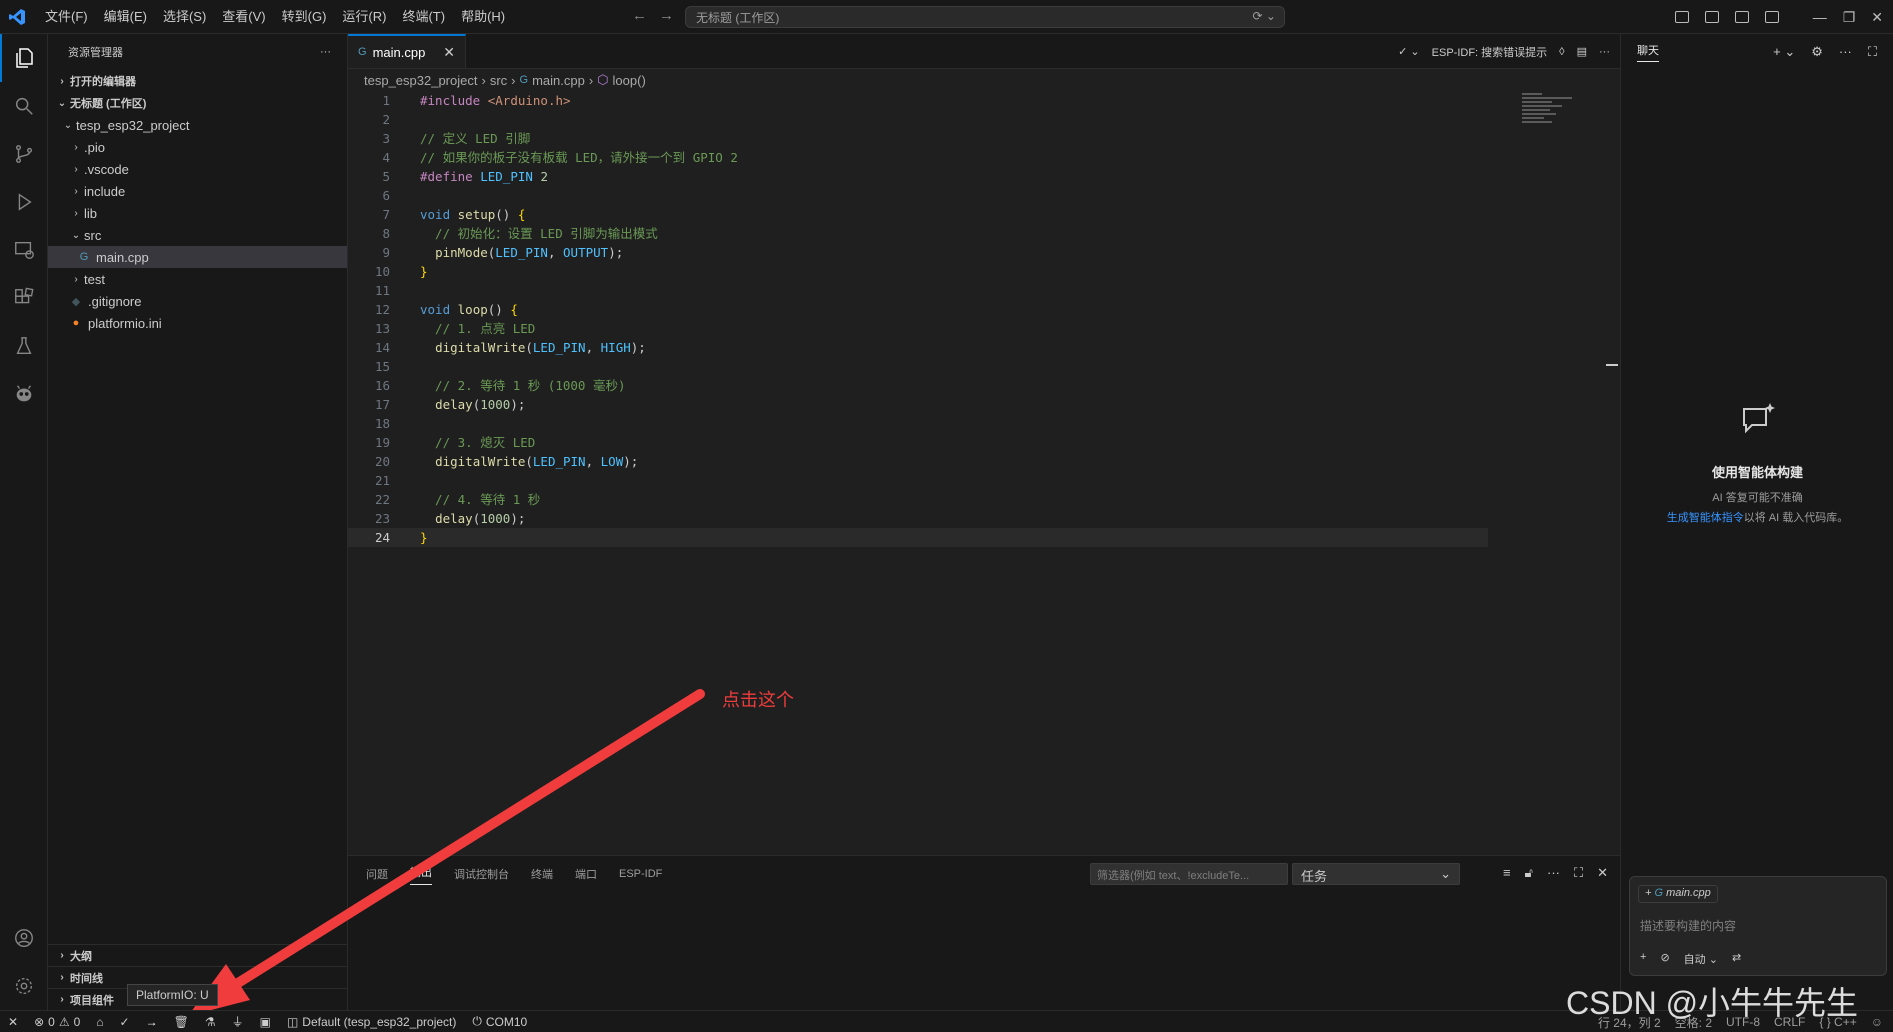 The width and height of the screenshot is (1893, 1032). What do you see at coordinates (1582, 51) in the screenshot?
I see `split-editor-icon: ▤` at bounding box center [1582, 51].